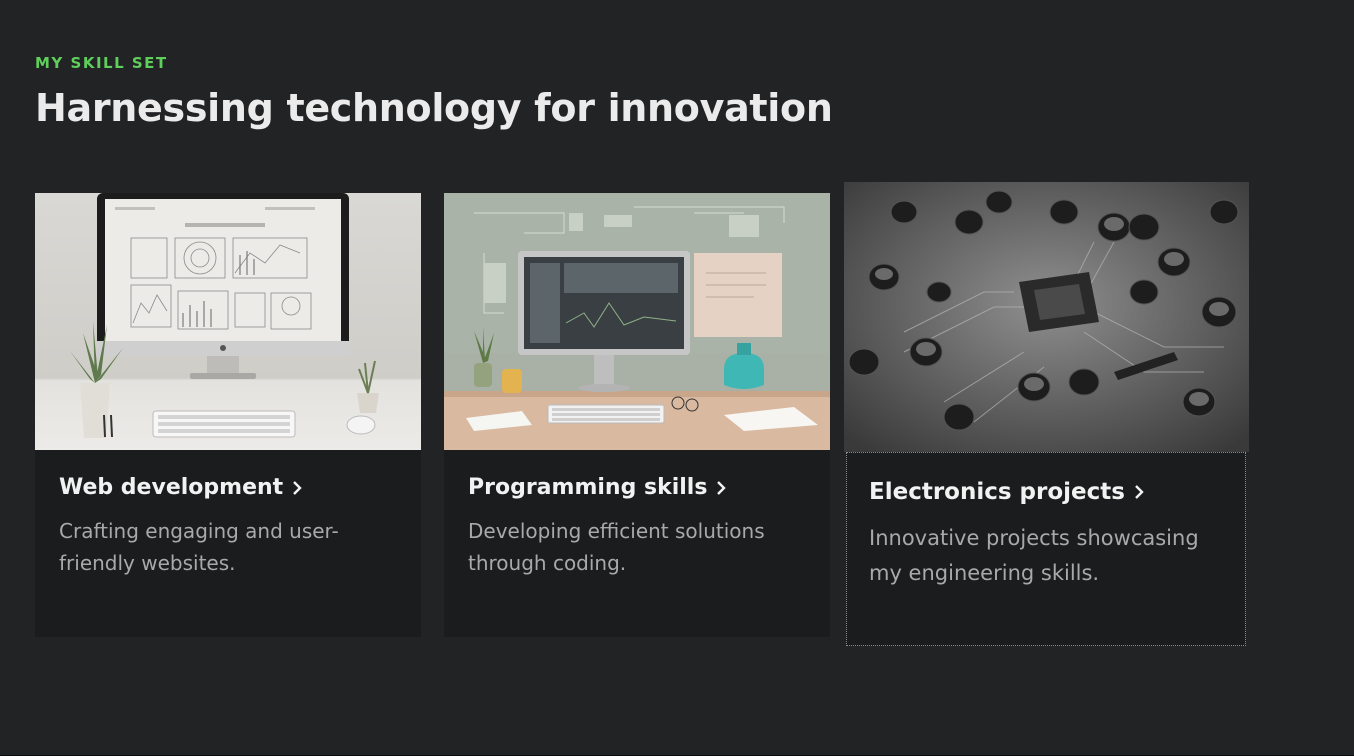 The width and height of the screenshot is (1354, 756). What do you see at coordinates (1046, 317) in the screenshot?
I see `electronics-projects-image` at bounding box center [1046, 317].